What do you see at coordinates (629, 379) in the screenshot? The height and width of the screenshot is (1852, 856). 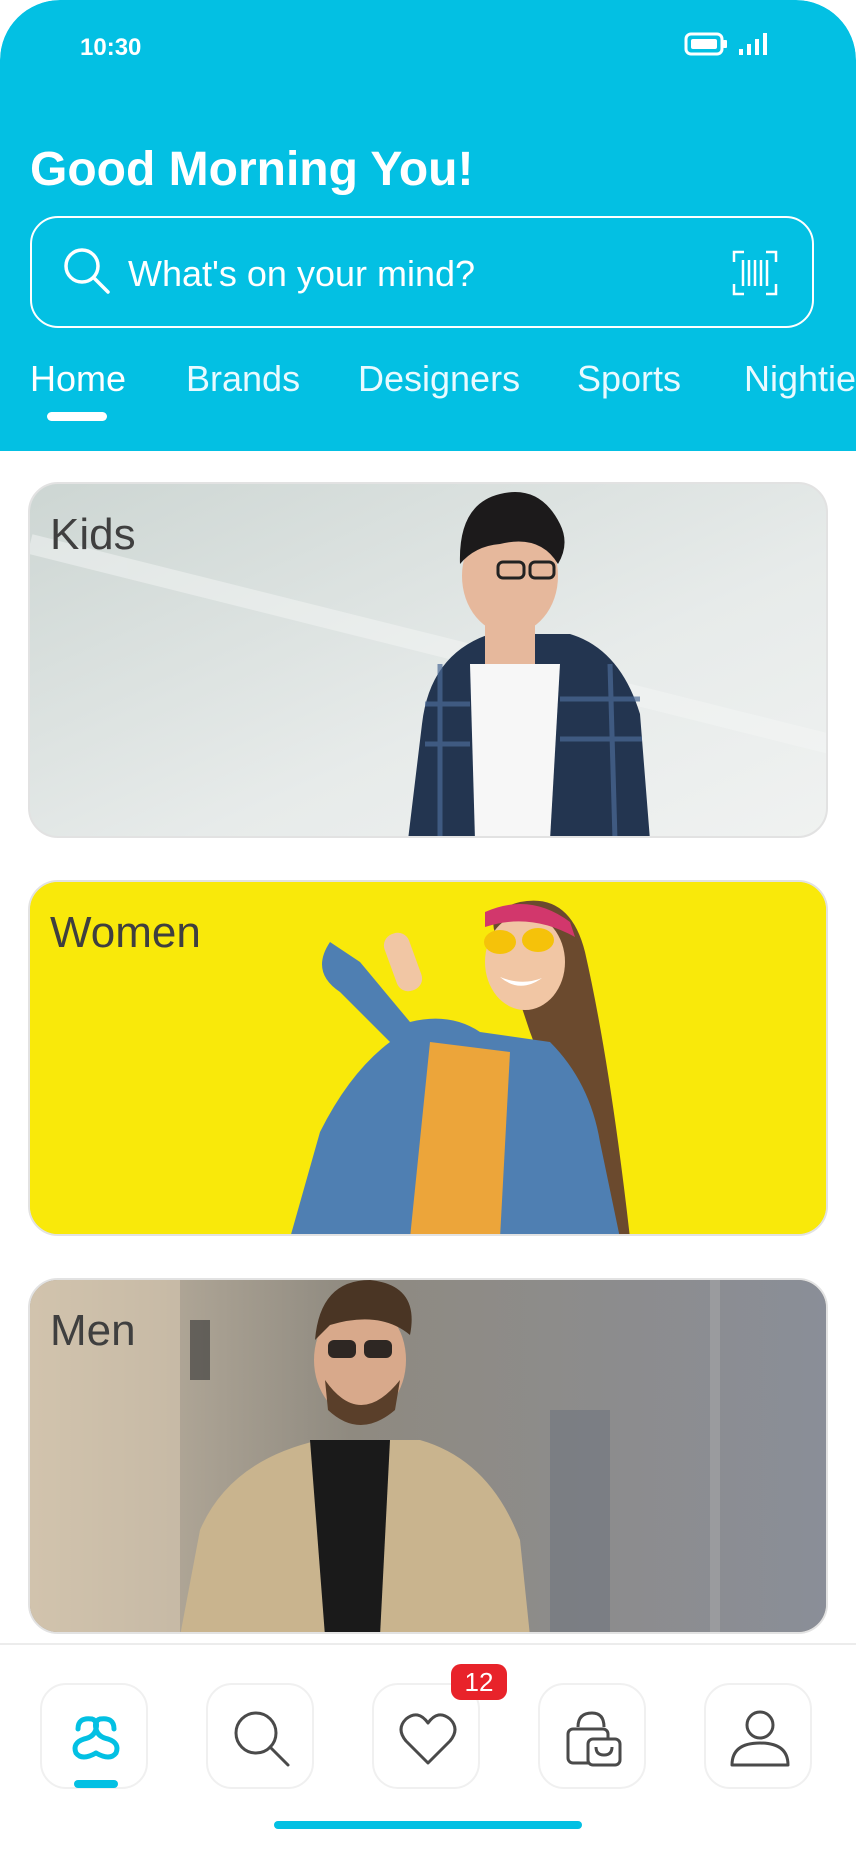 I see `tab-sports: Sports` at bounding box center [629, 379].